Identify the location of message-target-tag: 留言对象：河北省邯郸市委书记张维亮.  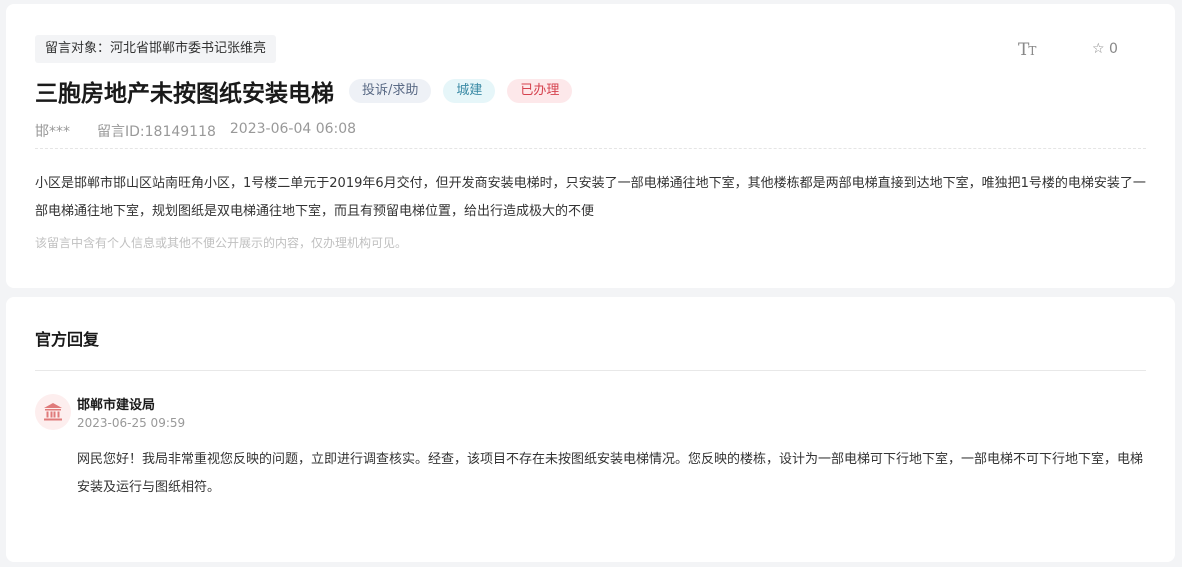
(156, 49).